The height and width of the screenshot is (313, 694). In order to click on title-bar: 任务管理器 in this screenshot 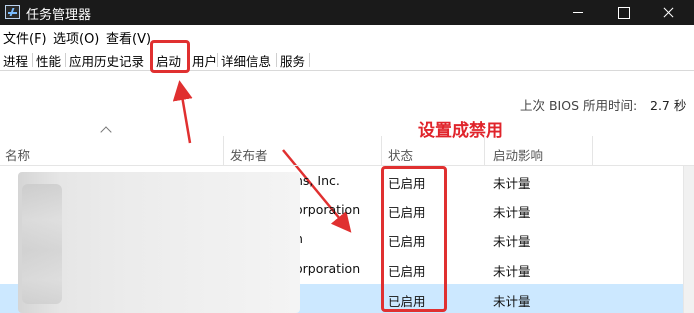, I will do `click(347, 12)`.